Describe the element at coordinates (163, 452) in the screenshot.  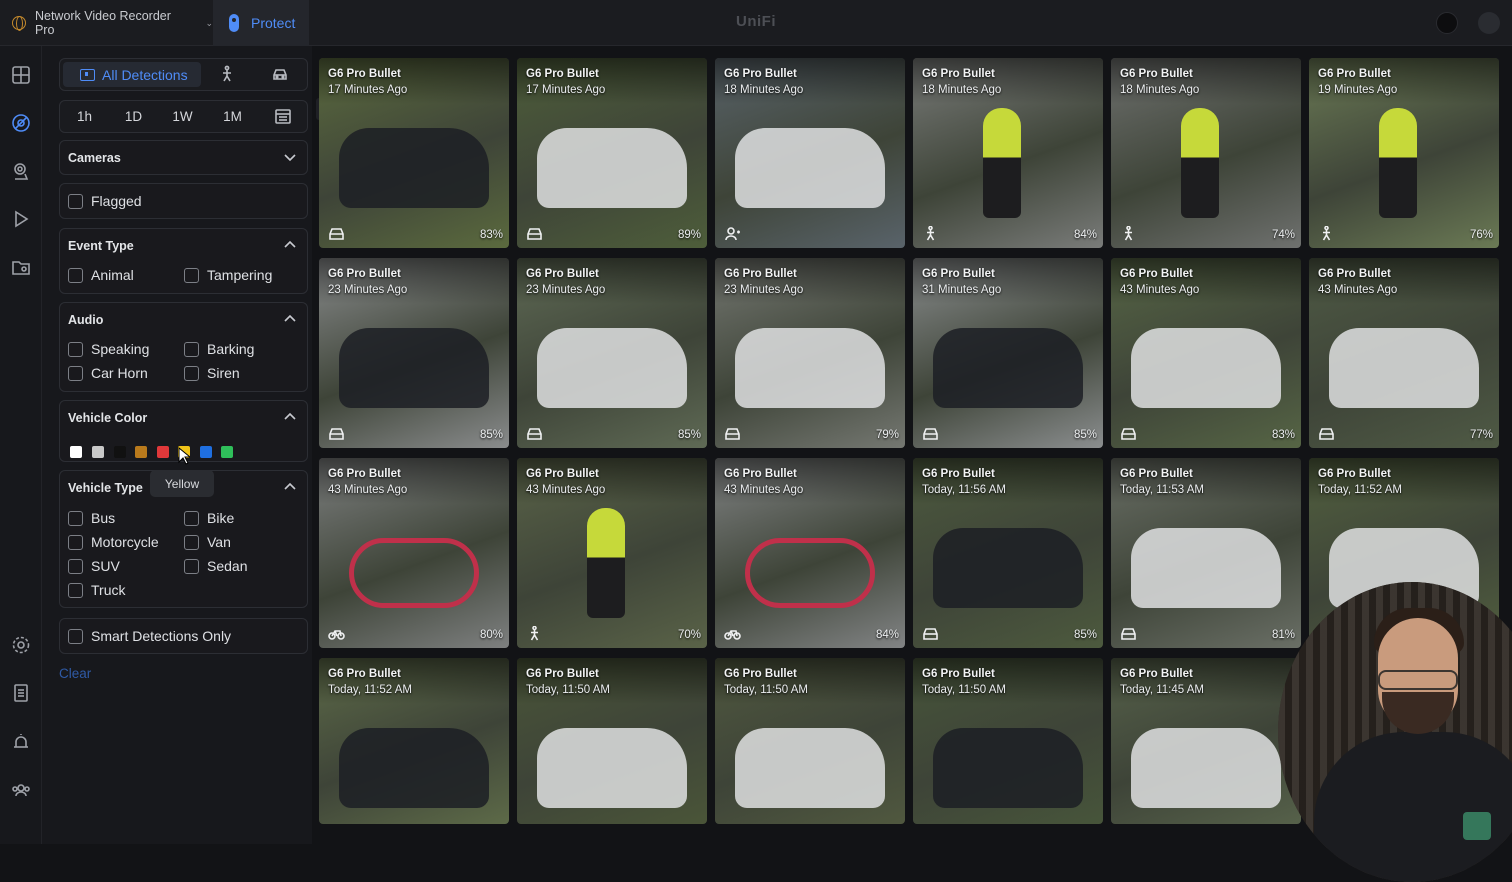
I see `color-swatch-red` at that location.